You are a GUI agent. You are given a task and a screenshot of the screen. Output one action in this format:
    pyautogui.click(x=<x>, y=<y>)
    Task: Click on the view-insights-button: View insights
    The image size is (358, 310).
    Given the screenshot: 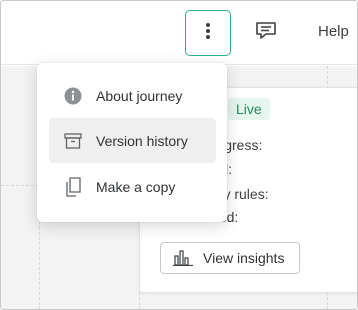 What is the action you would take?
    pyautogui.click(x=230, y=258)
    